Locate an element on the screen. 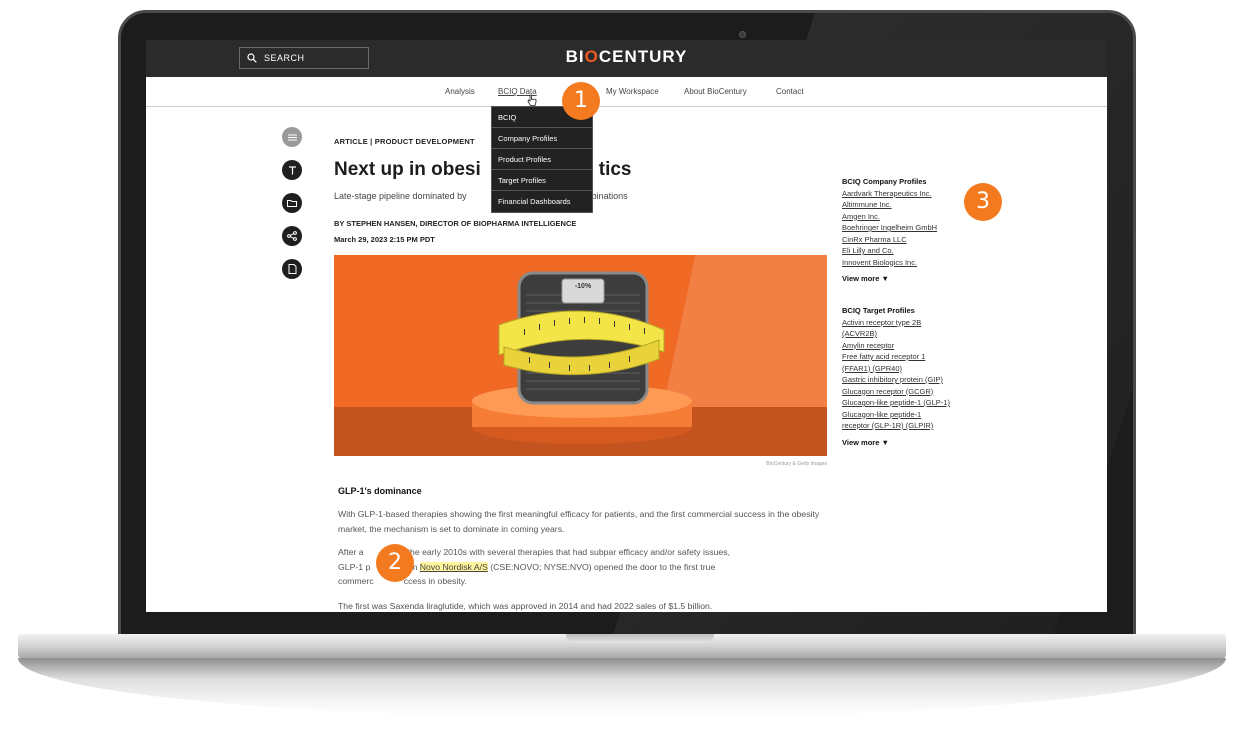  nav-my-workspace: My Workspace is located at coordinates (632, 91).